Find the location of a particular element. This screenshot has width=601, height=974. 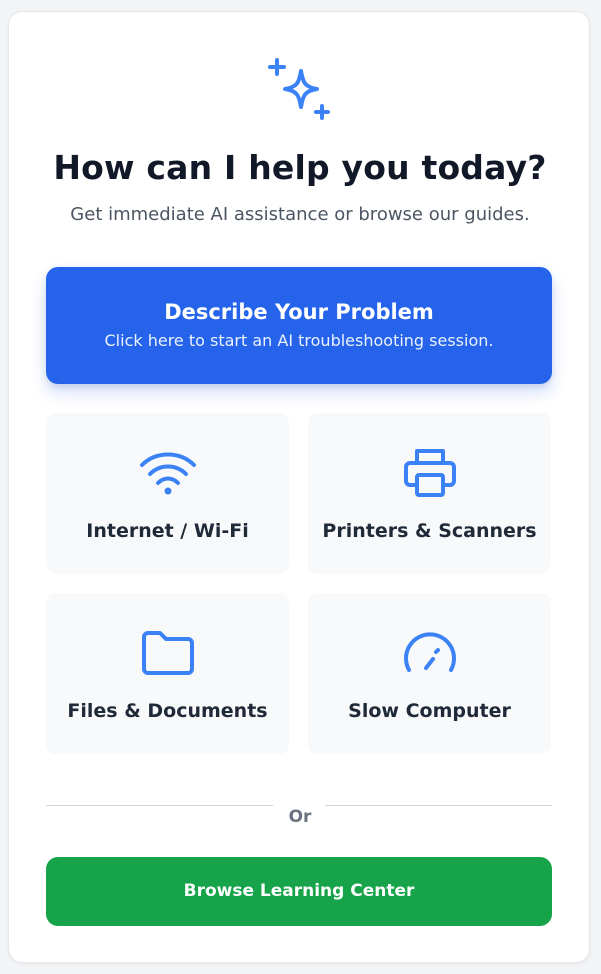

category-slow-computer: Slow Computer is located at coordinates (429, 673).